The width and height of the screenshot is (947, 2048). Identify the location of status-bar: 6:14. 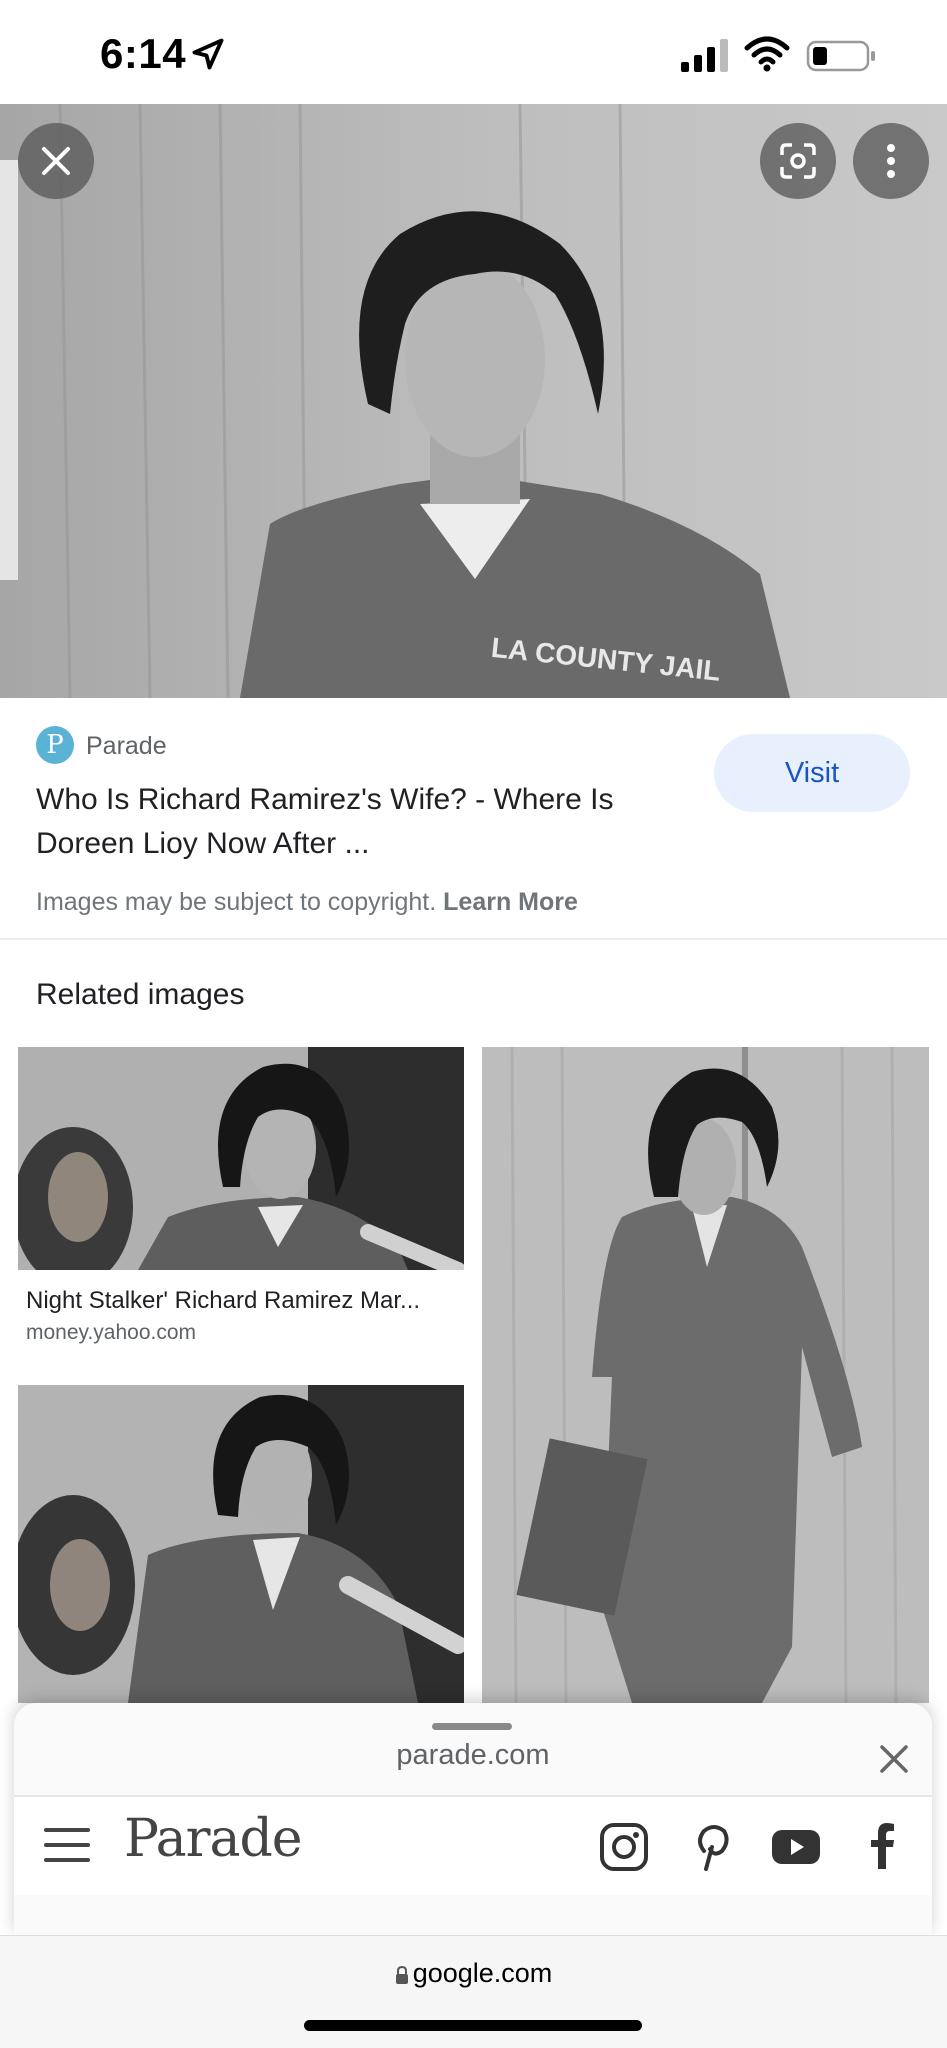
(473, 52).